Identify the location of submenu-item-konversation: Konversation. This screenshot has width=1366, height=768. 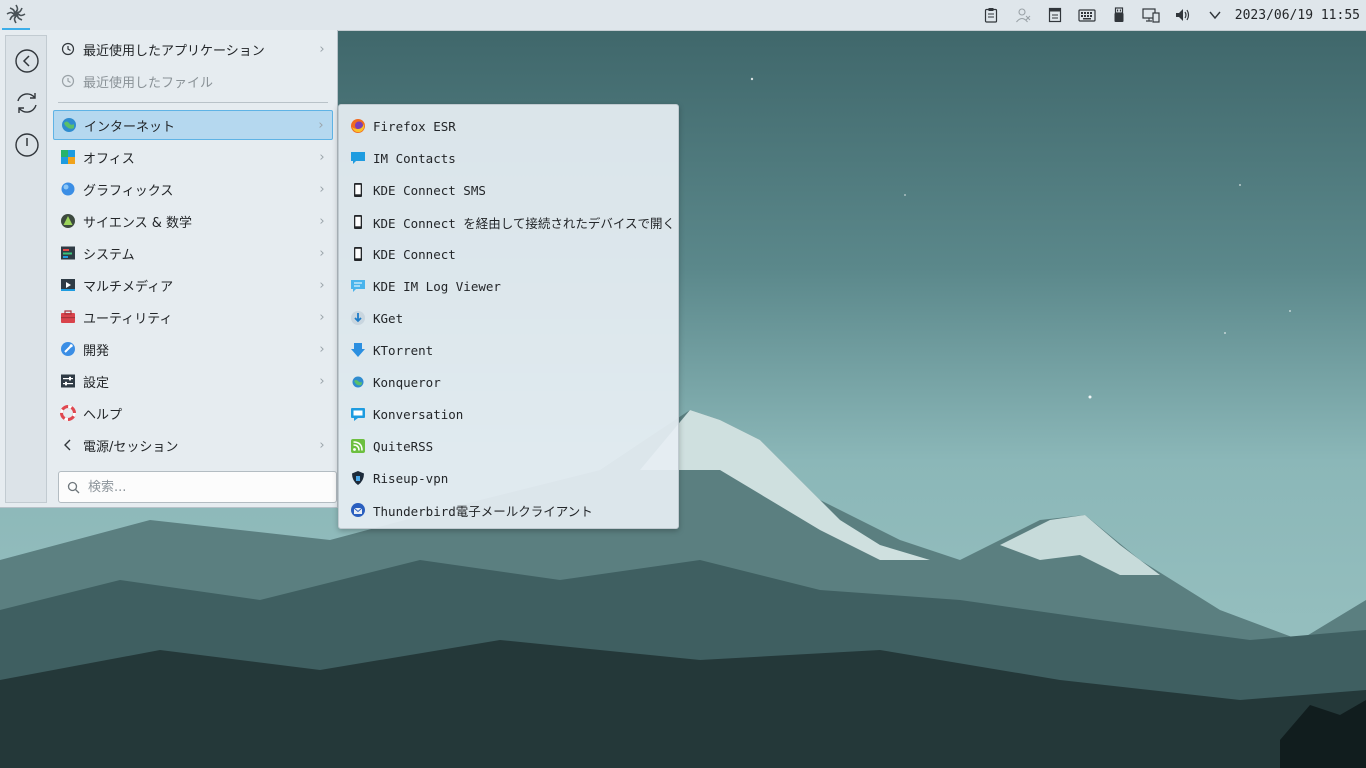
(509, 414).